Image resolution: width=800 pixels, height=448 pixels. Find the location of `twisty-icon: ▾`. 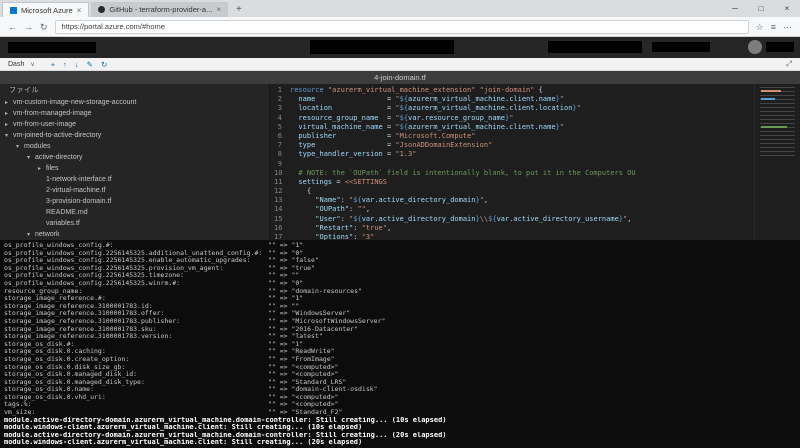

twisty-icon: ▾ is located at coordinates (29, 235).